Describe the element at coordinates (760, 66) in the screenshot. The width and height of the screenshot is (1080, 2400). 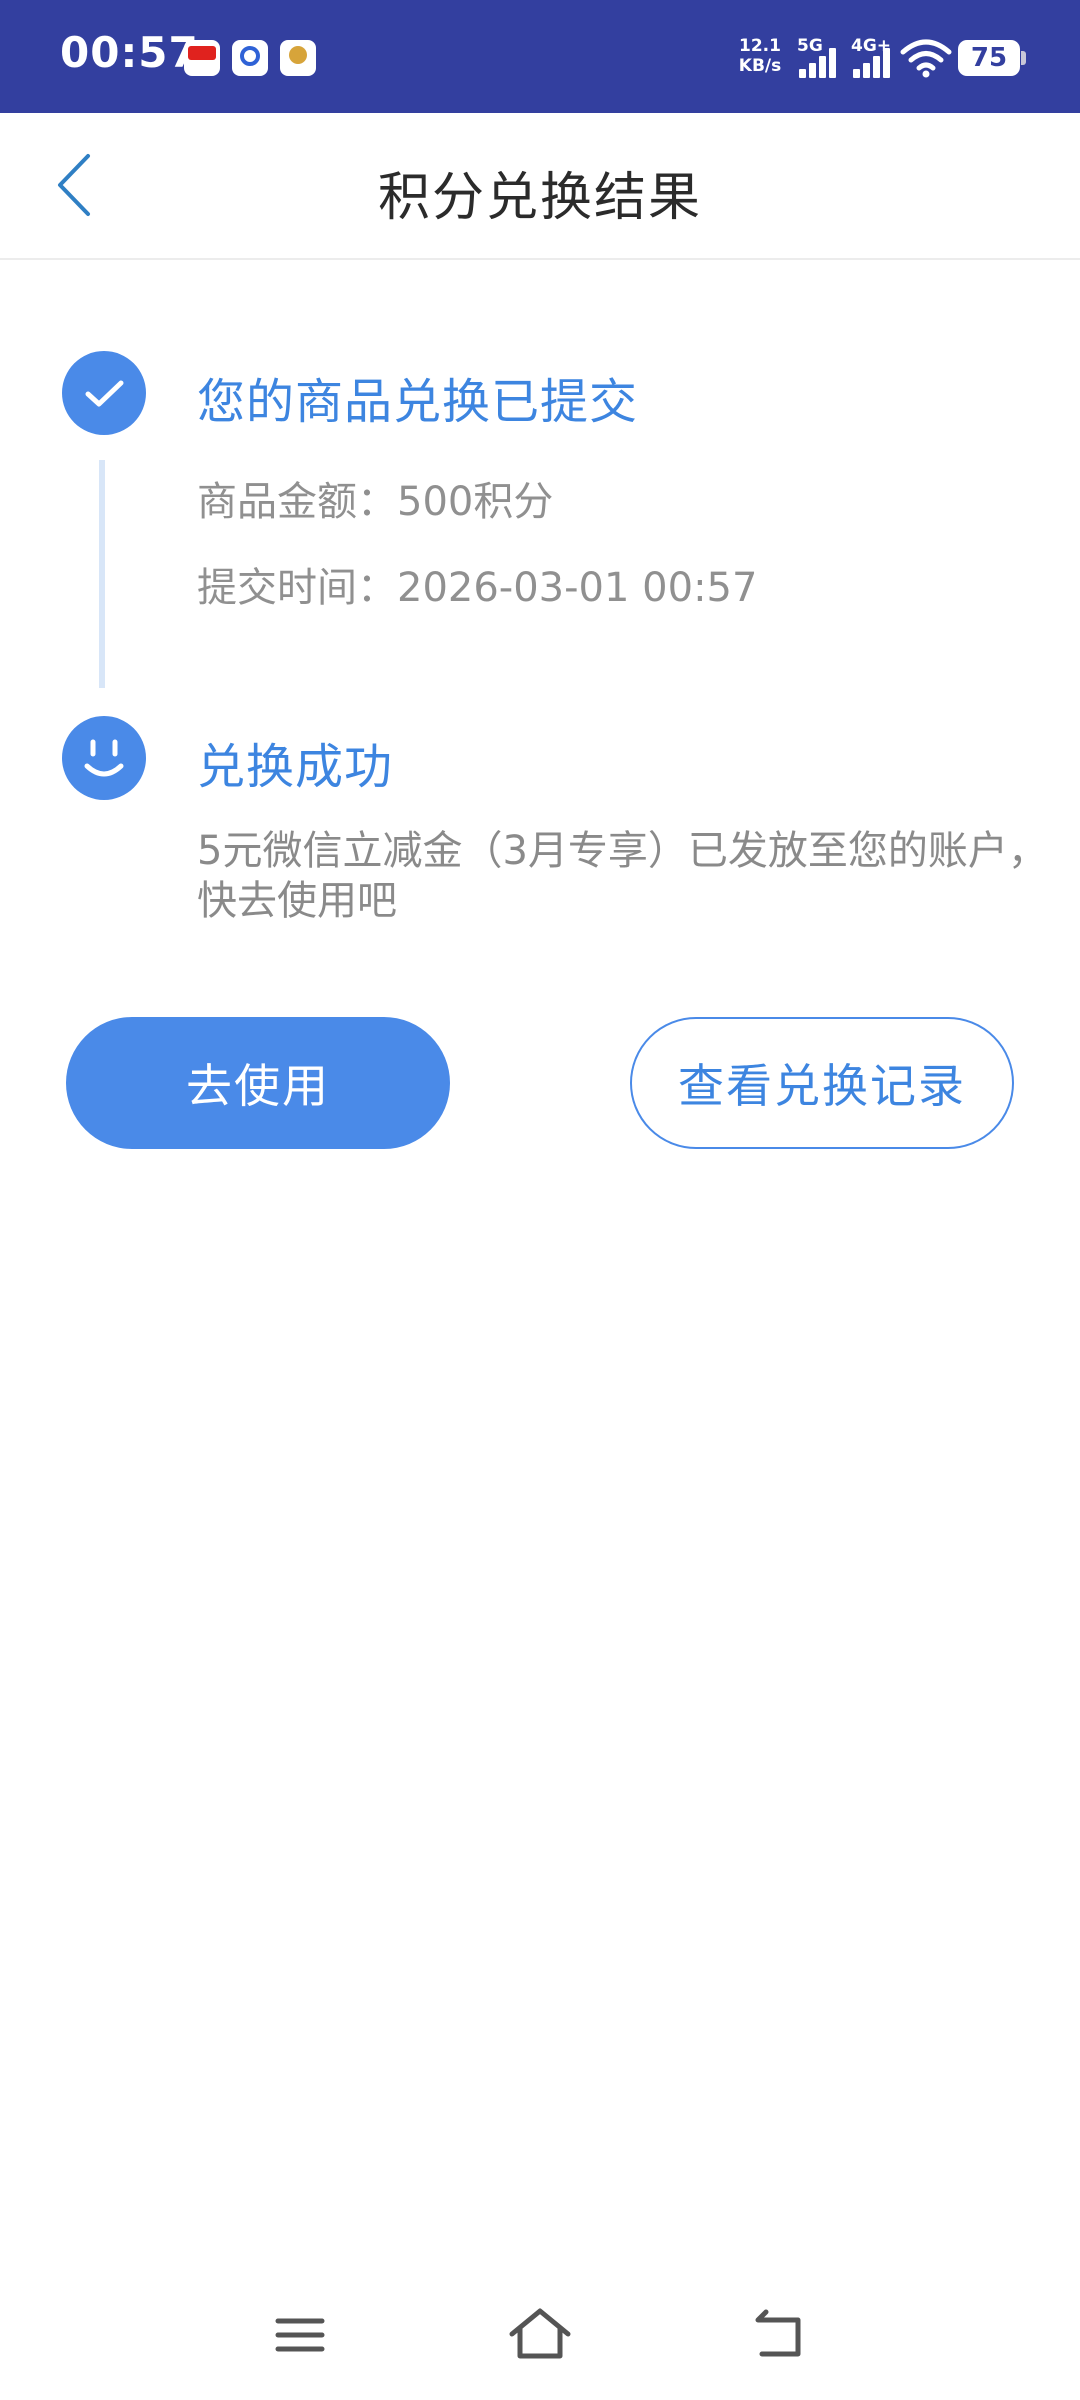
I see `network-speed-unit: KB/s` at that location.